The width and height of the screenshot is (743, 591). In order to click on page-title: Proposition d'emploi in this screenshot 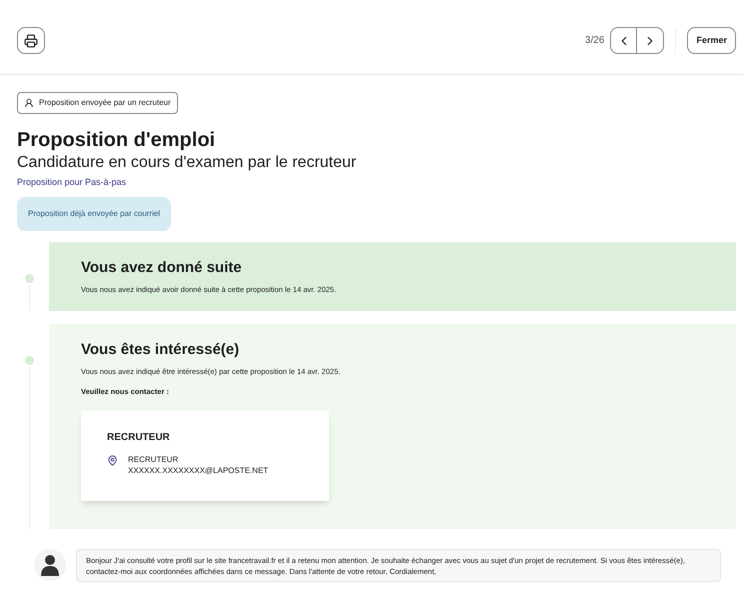, I will do `click(116, 140)`.